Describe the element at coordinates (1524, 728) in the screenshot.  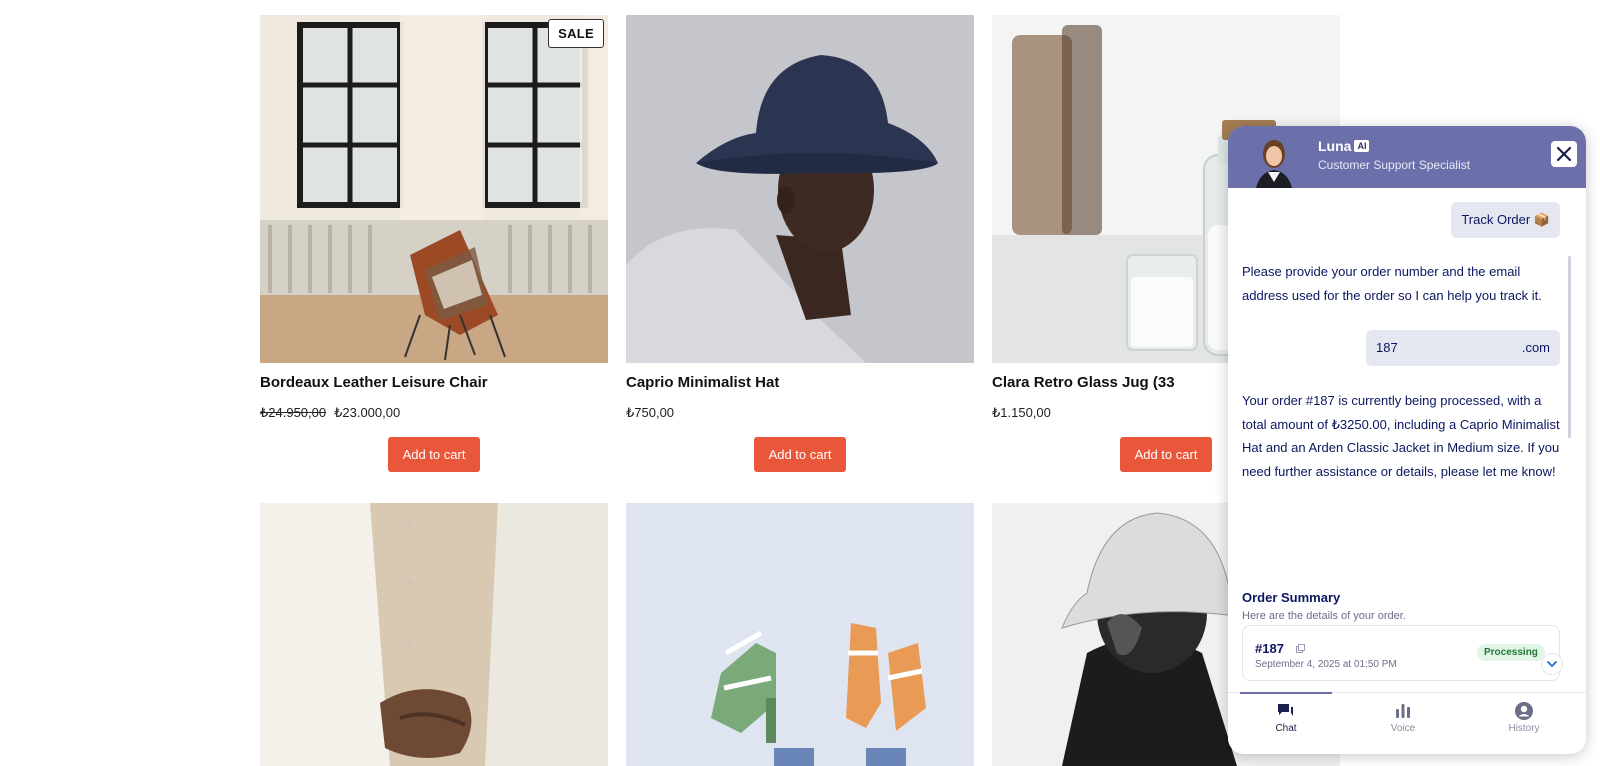
I see `nav-label-history: History` at that location.